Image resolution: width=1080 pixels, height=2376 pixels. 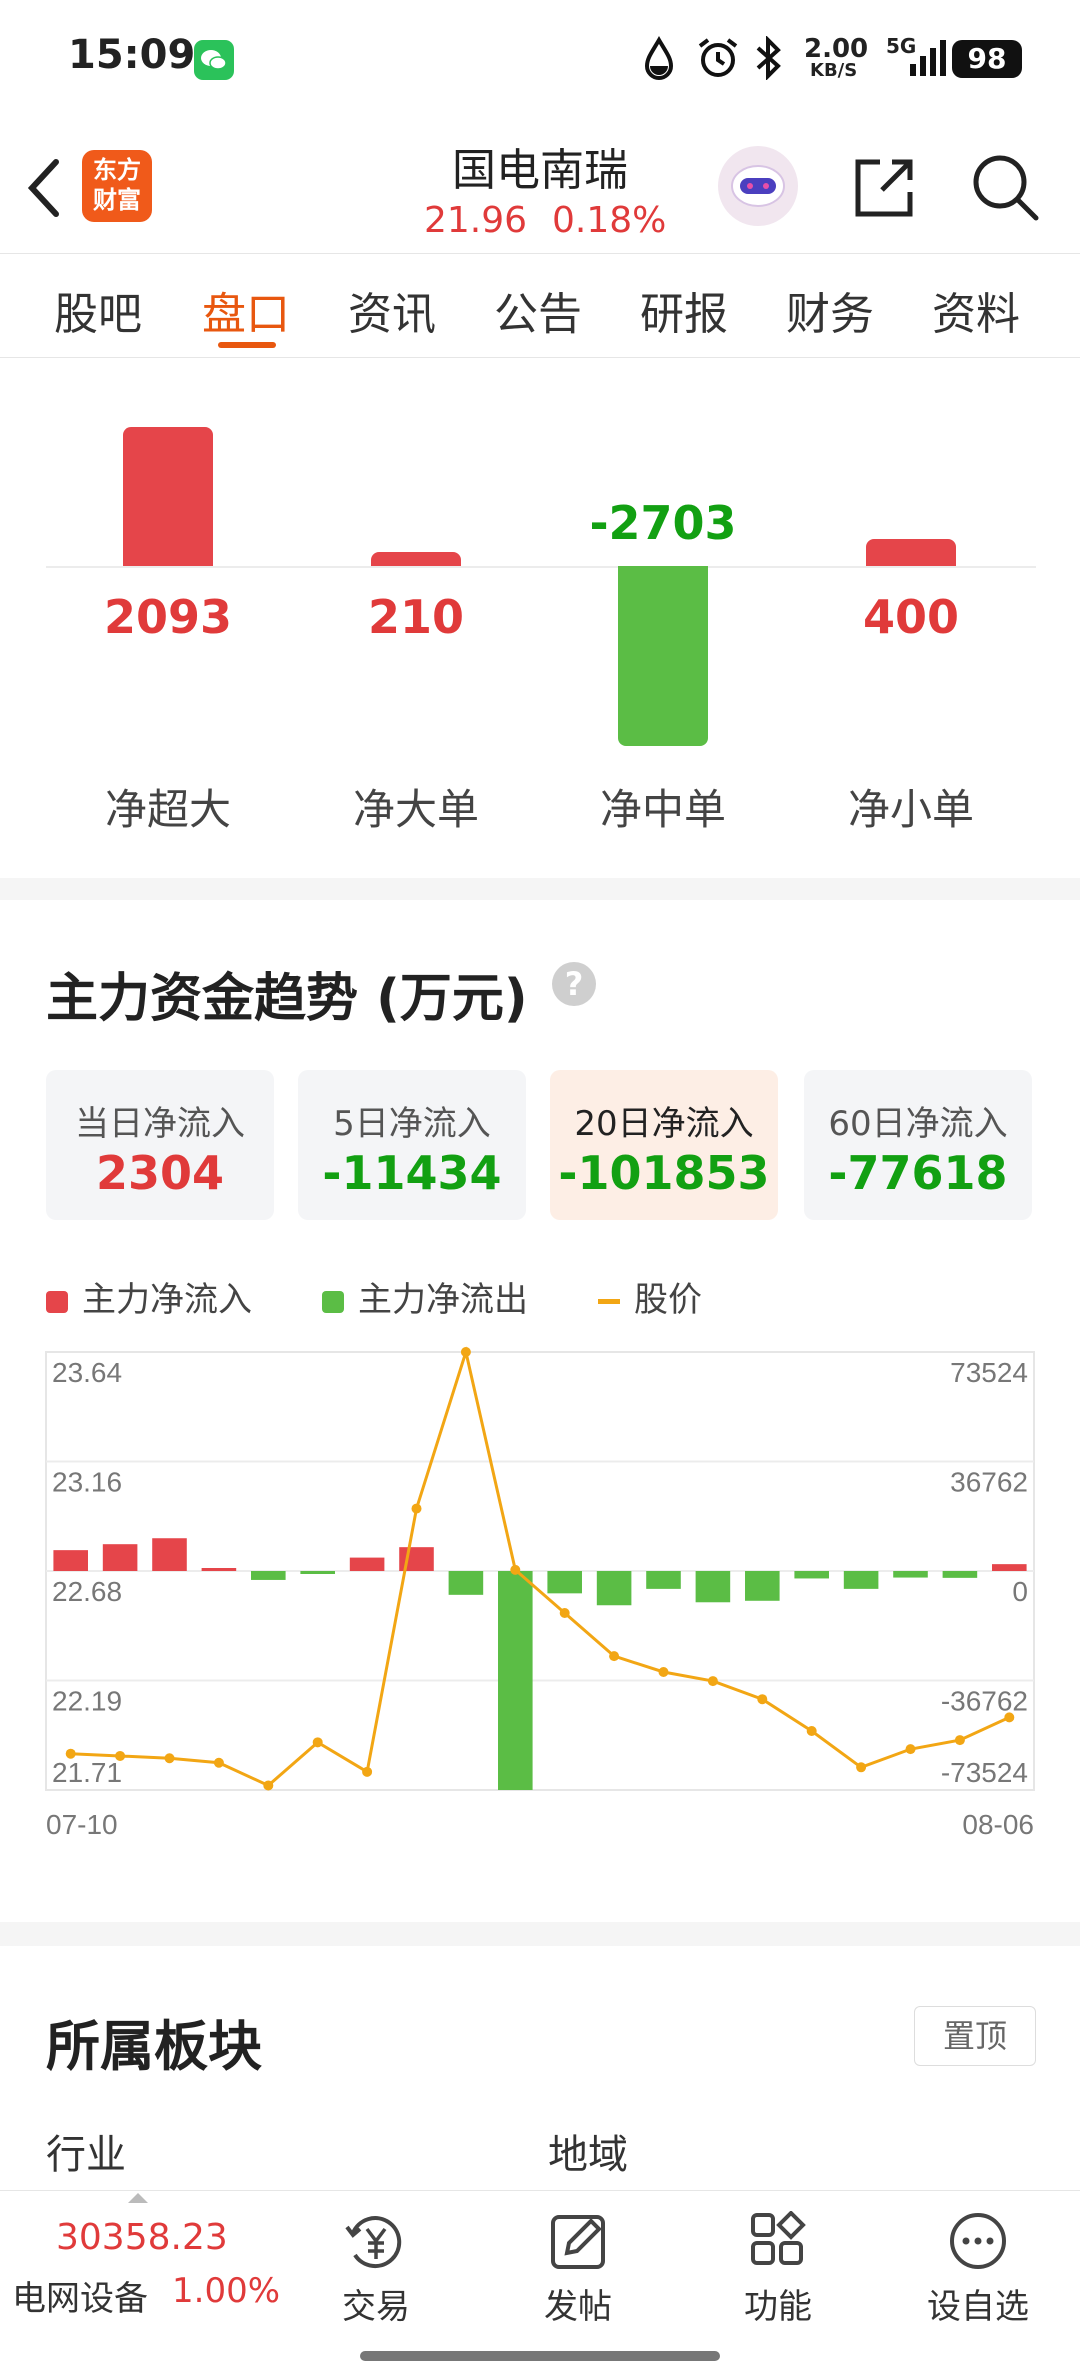 What do you see at coordinates (392, 310) in the screenshot?
I see `tab-news: 资讯` at bounding box center [392, 310].